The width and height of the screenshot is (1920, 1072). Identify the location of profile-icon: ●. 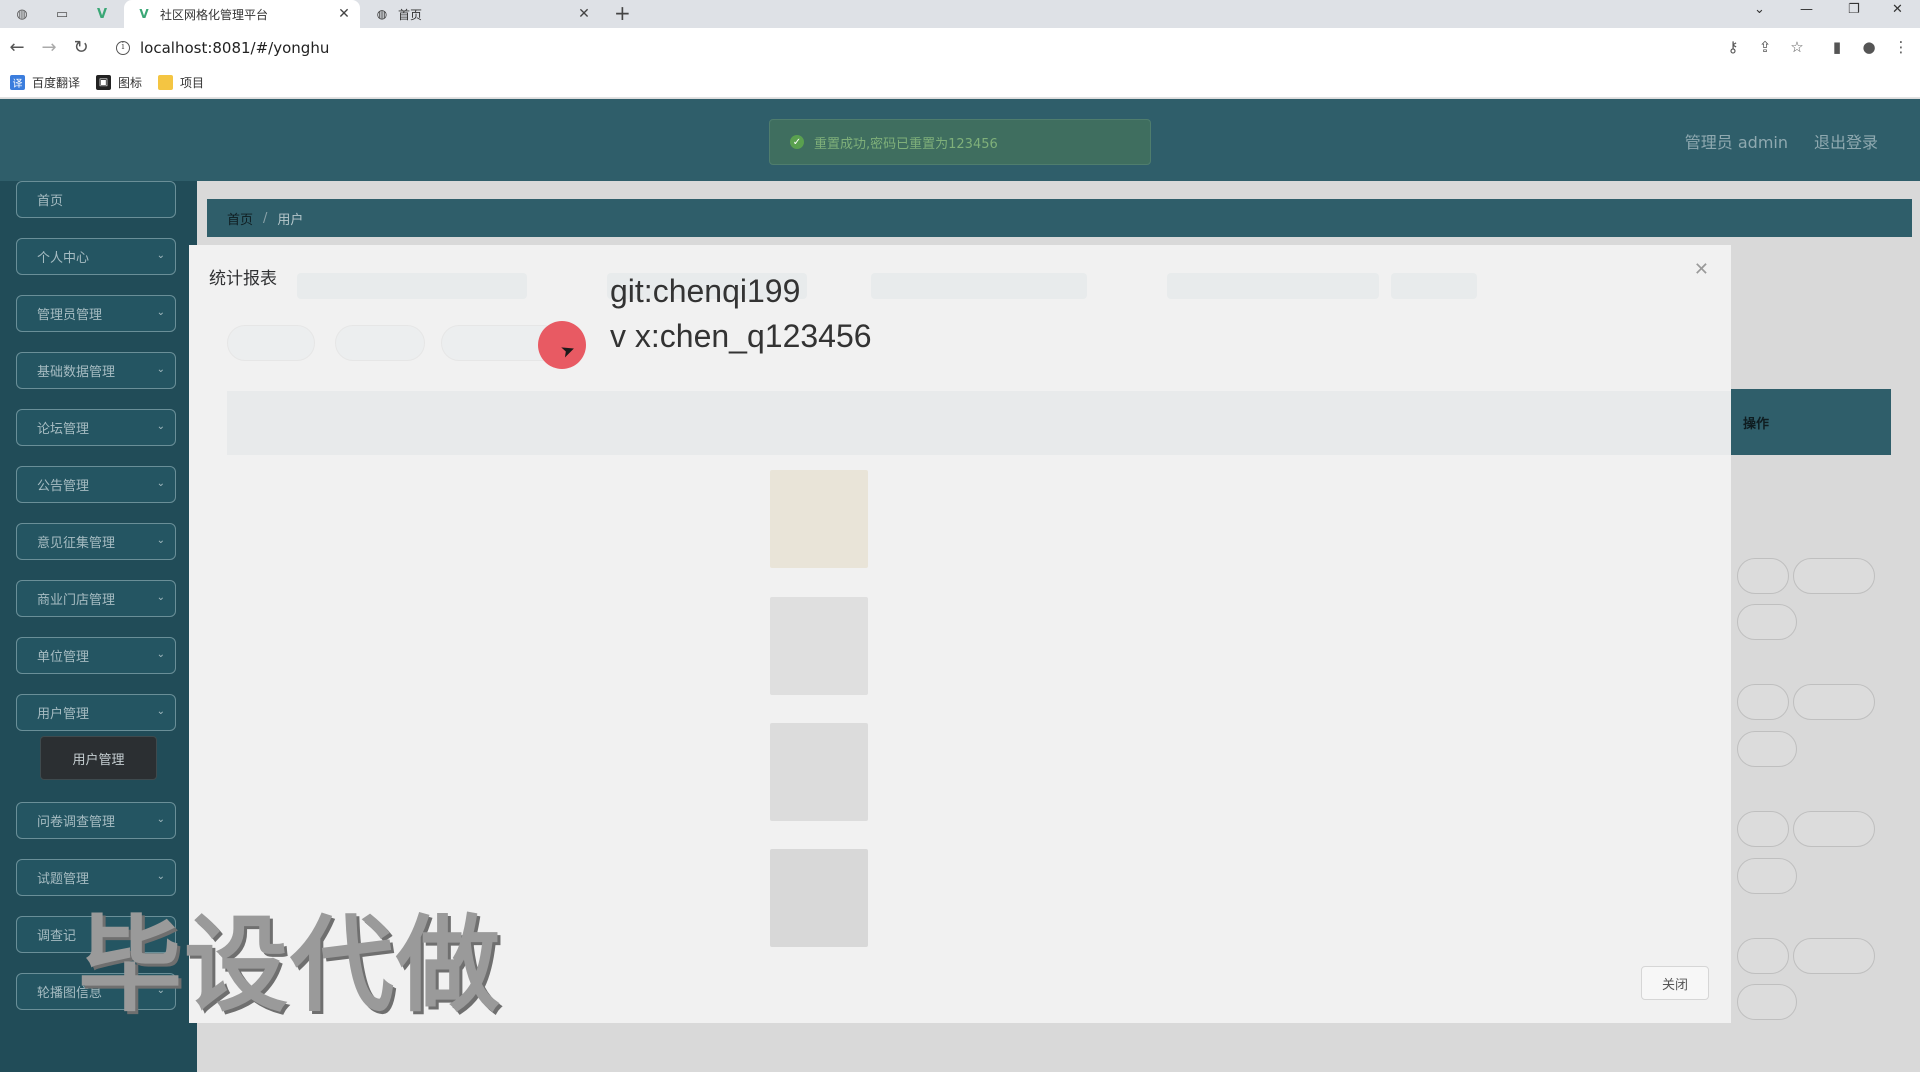
(1869, 47).